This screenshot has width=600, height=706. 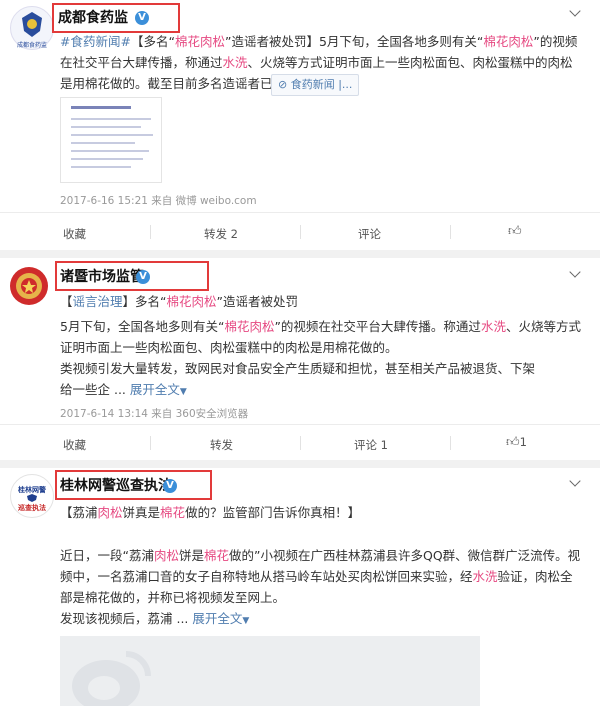 I want to click on emblem-icon, so click(x=29, y=286).